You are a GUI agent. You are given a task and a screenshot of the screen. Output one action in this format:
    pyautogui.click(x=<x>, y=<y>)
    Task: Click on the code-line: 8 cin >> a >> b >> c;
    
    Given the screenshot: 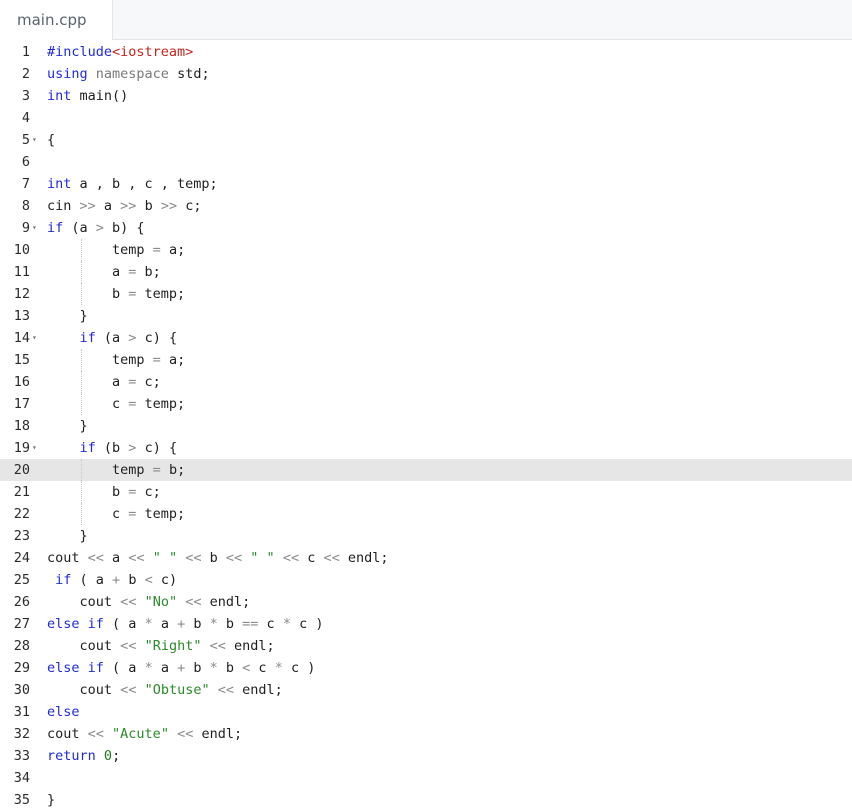 What is the action you would take?
    pyautogui.click(x=426, y=206)
    